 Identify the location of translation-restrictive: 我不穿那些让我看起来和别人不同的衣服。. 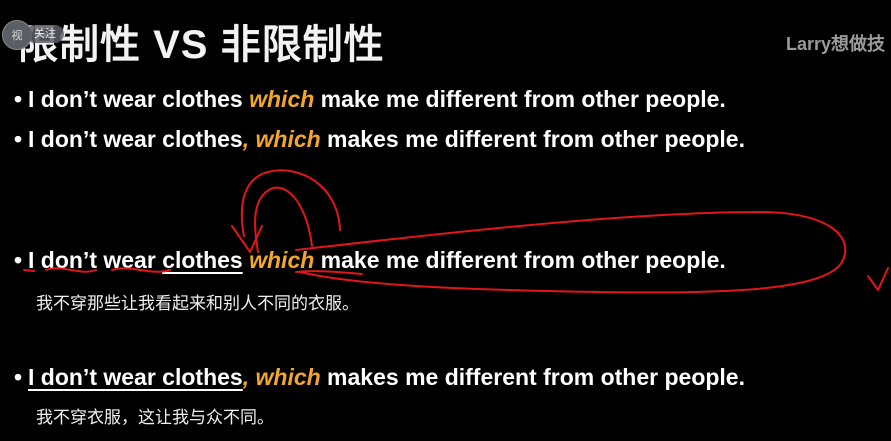
(197, 303).